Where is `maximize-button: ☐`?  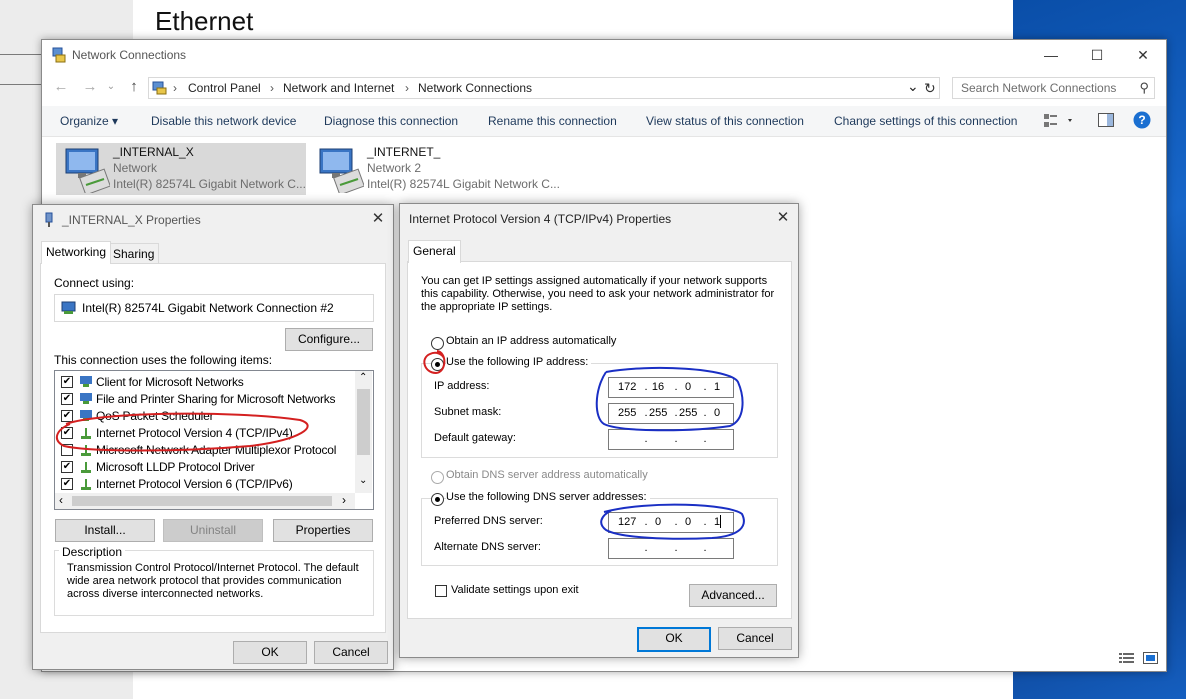
maximize-button: ☐ is located at coordinates (1097, 55).